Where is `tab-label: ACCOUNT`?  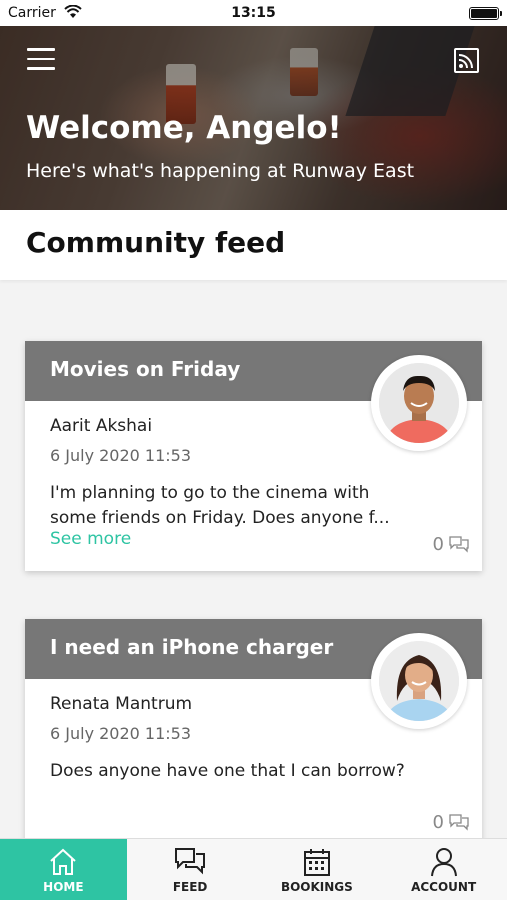
tab-label: ACCOUNT is located at coordinates (444, 887).